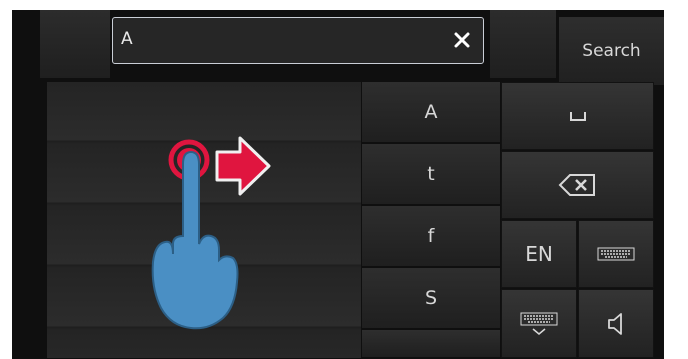 This screenshot has width=688, height=359. Describe the element at coordinates (298, 40) in the screenshot. I see `search-input: A` at that location.